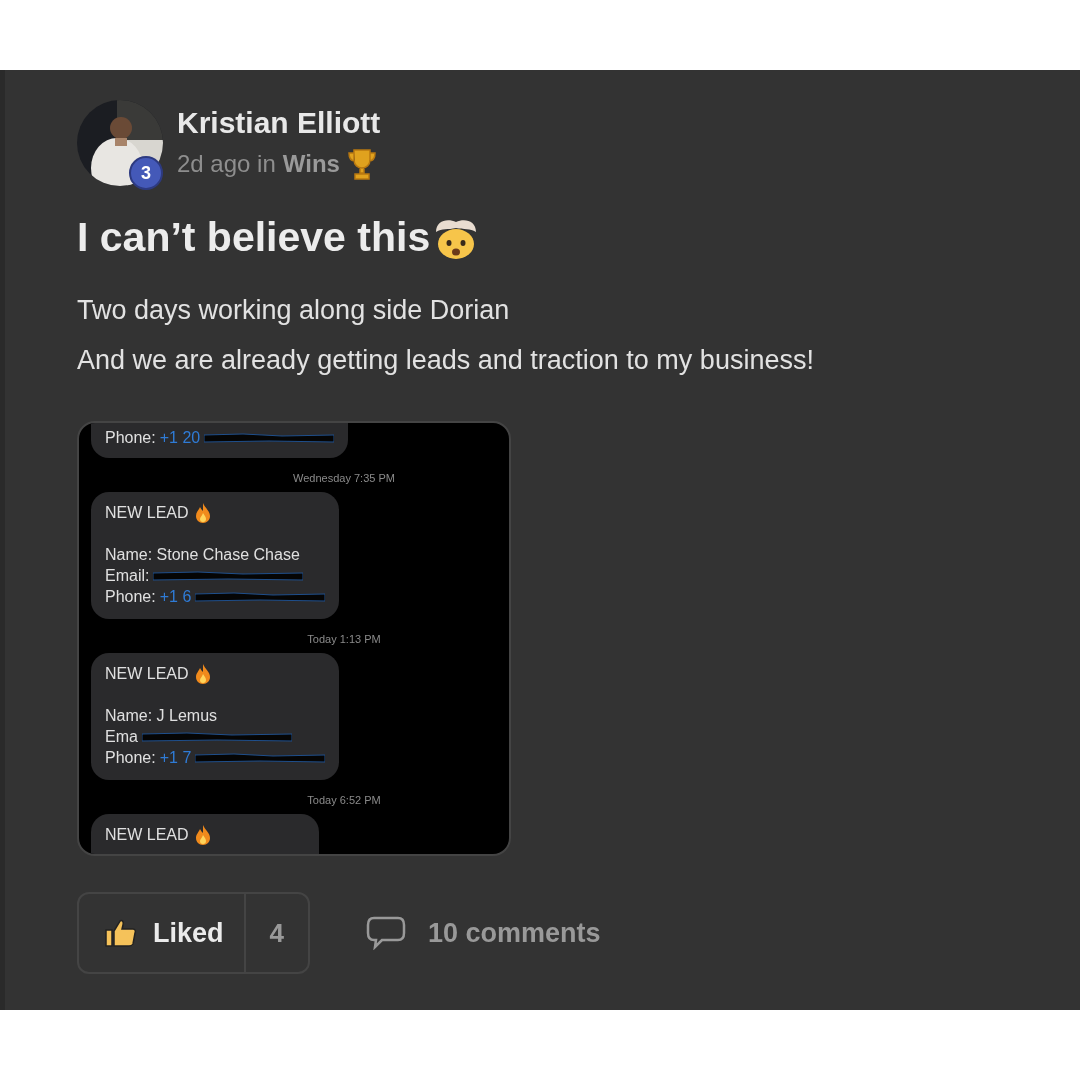 This screenshot has height=1080, width=1080. Describe the element at coordinates (121, 737) in the screenshot. I see `message-line: Ema` at that location.